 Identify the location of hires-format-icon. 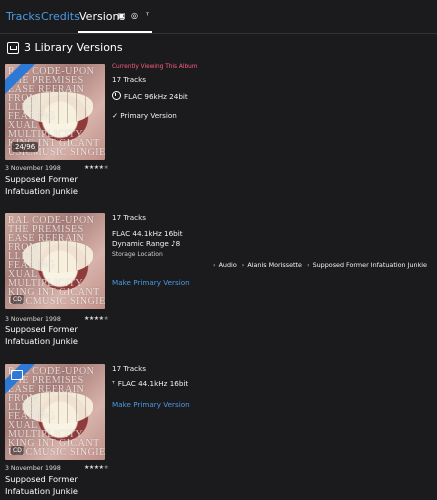
(116, 95).